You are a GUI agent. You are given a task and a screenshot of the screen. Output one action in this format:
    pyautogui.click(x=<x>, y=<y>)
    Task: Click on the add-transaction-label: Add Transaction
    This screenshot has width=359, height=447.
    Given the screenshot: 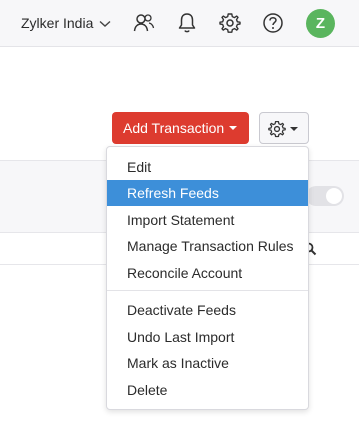 What is the action you would take?
    pyautogui.click(x=174, y=128)
    